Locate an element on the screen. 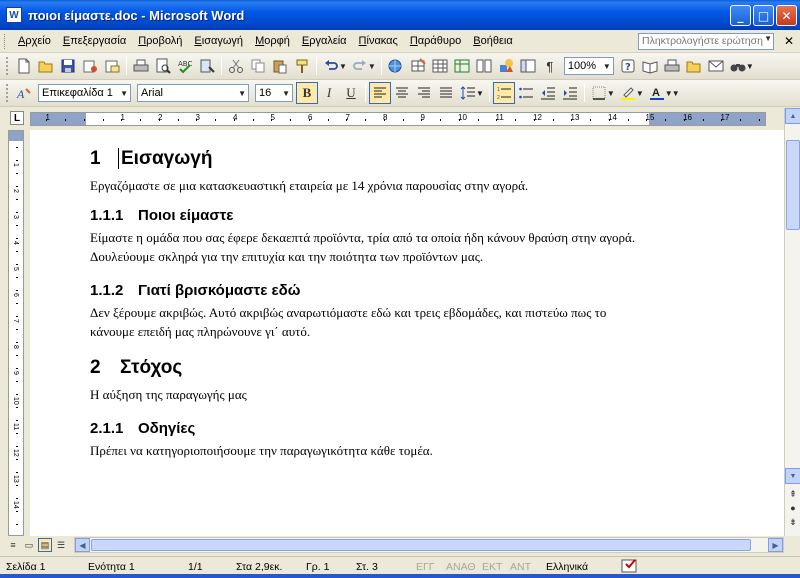  tables-borders-icon is located at coordinates (418, 66).